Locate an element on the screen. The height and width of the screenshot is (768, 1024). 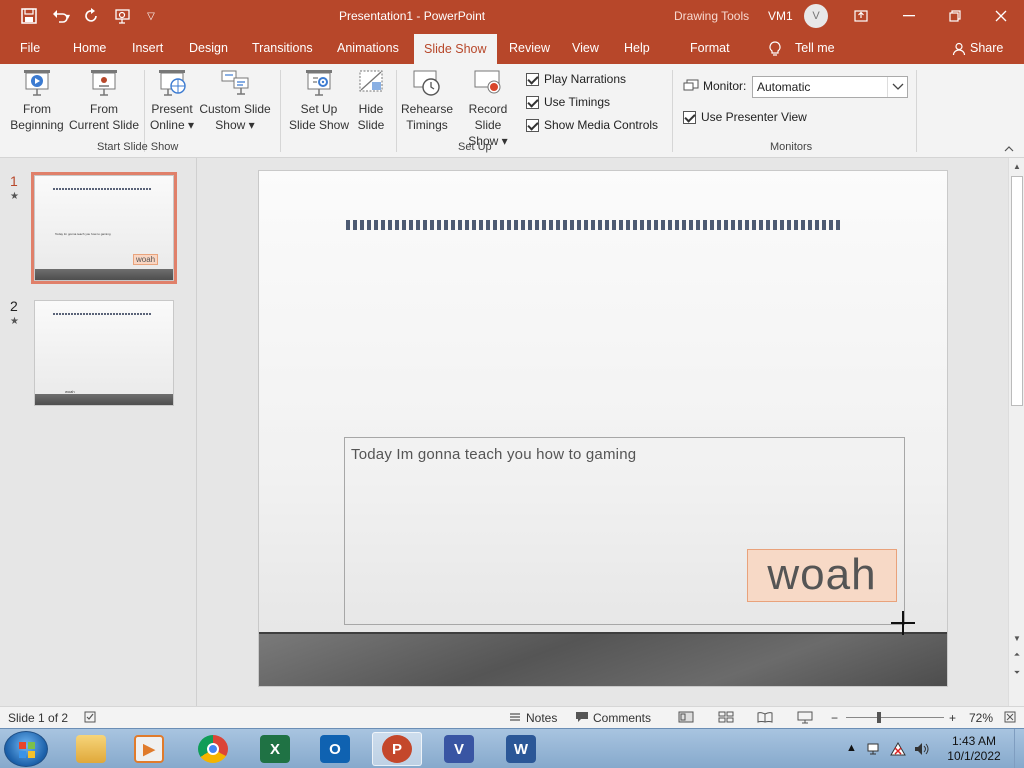
thumbnail-footer is located at coordinates (104, 399).